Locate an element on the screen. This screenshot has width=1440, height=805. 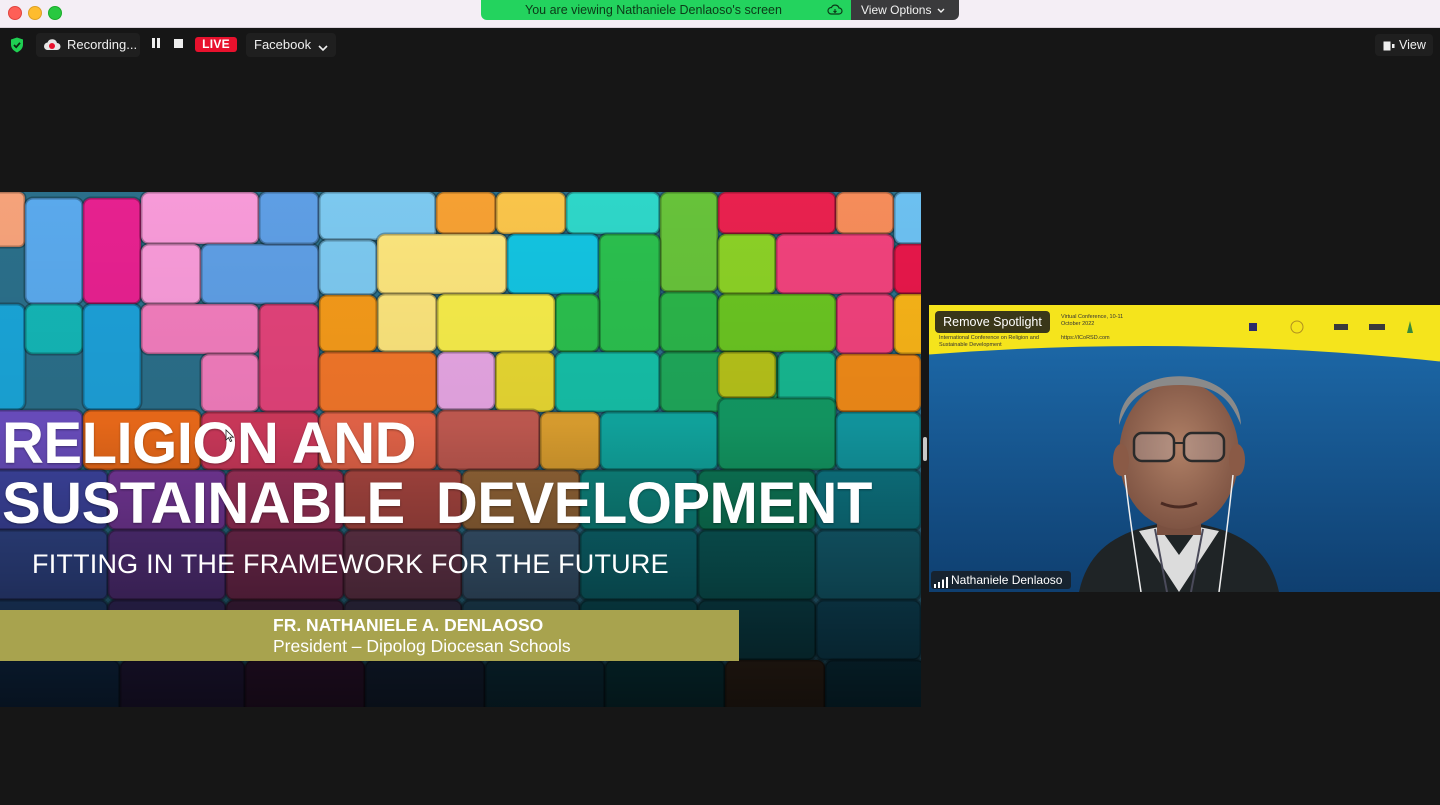
participant-name-tag: Nathaniele Denlaoso is located at coordinates (1001, 580).